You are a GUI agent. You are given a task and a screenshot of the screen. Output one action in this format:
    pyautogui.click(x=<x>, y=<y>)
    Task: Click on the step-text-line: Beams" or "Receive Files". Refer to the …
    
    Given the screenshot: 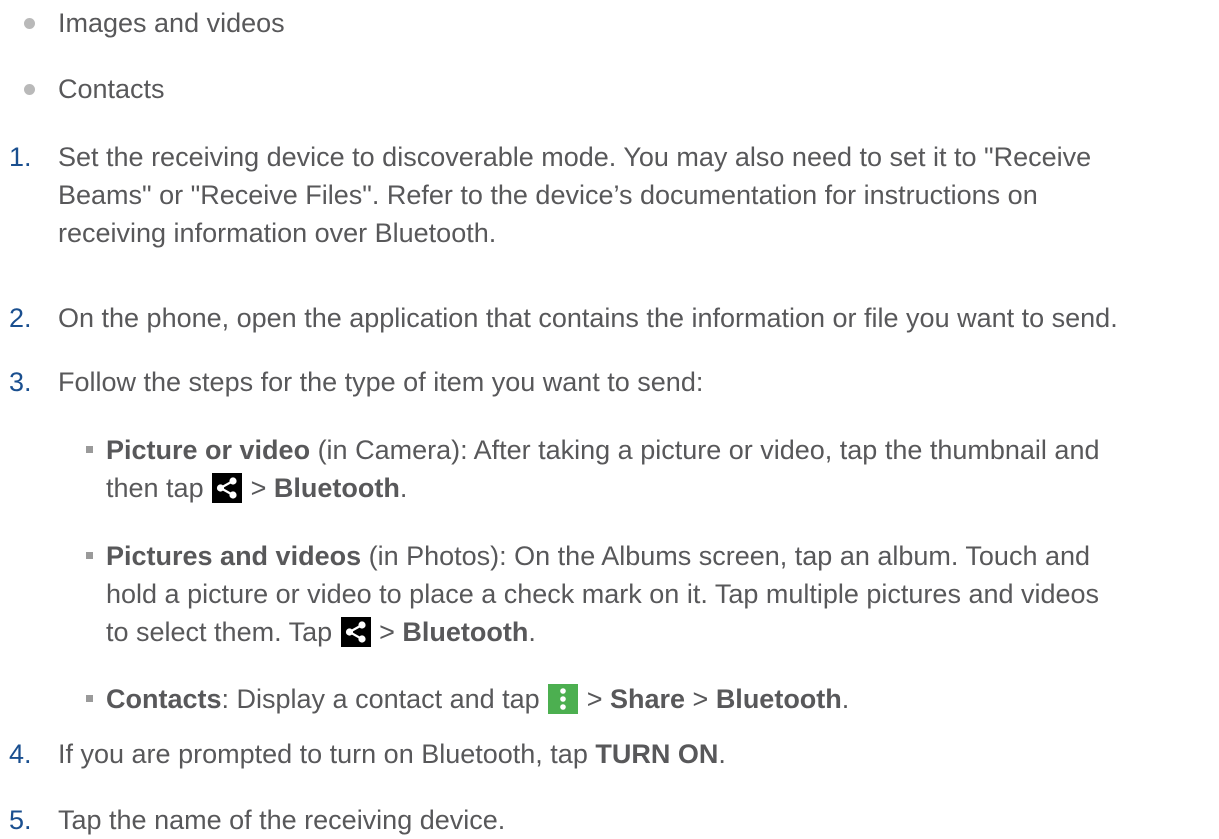 What is the action you would take?
    pyautogui.click(x=548, y=195)
    